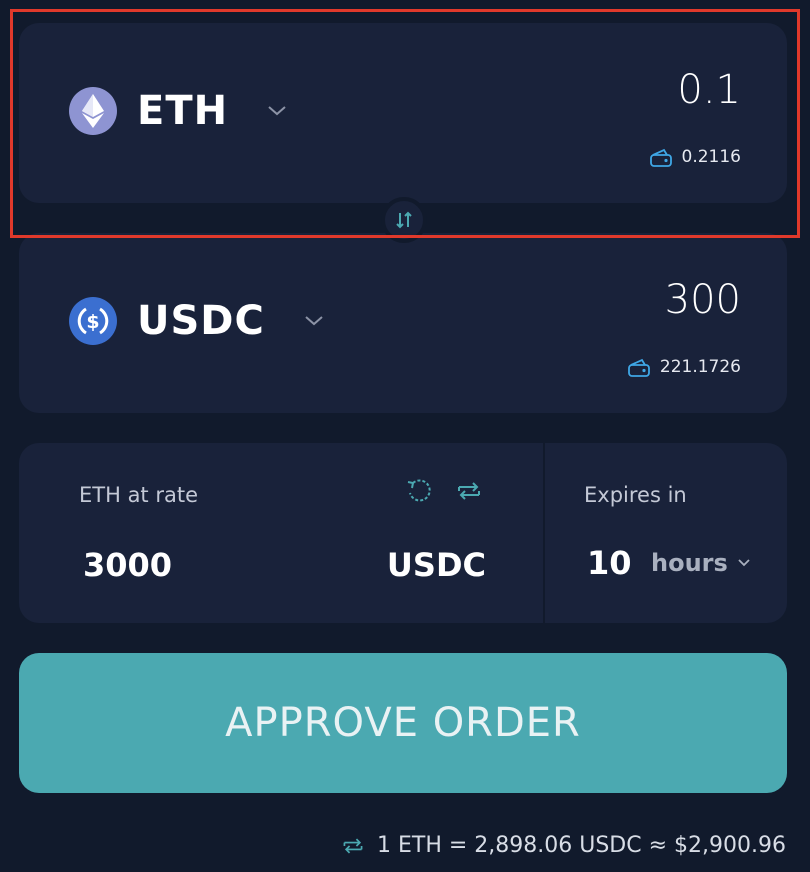 The width and height of the screenshot is (810, 872). I want to click on buy-token-name: USDC, so click(201, 321).